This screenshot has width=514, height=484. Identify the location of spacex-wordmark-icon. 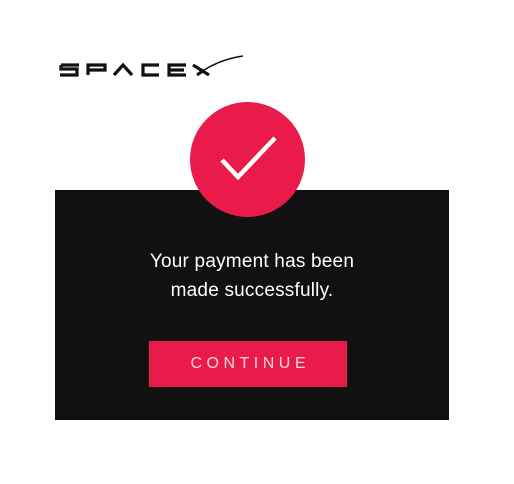
(151, 66).